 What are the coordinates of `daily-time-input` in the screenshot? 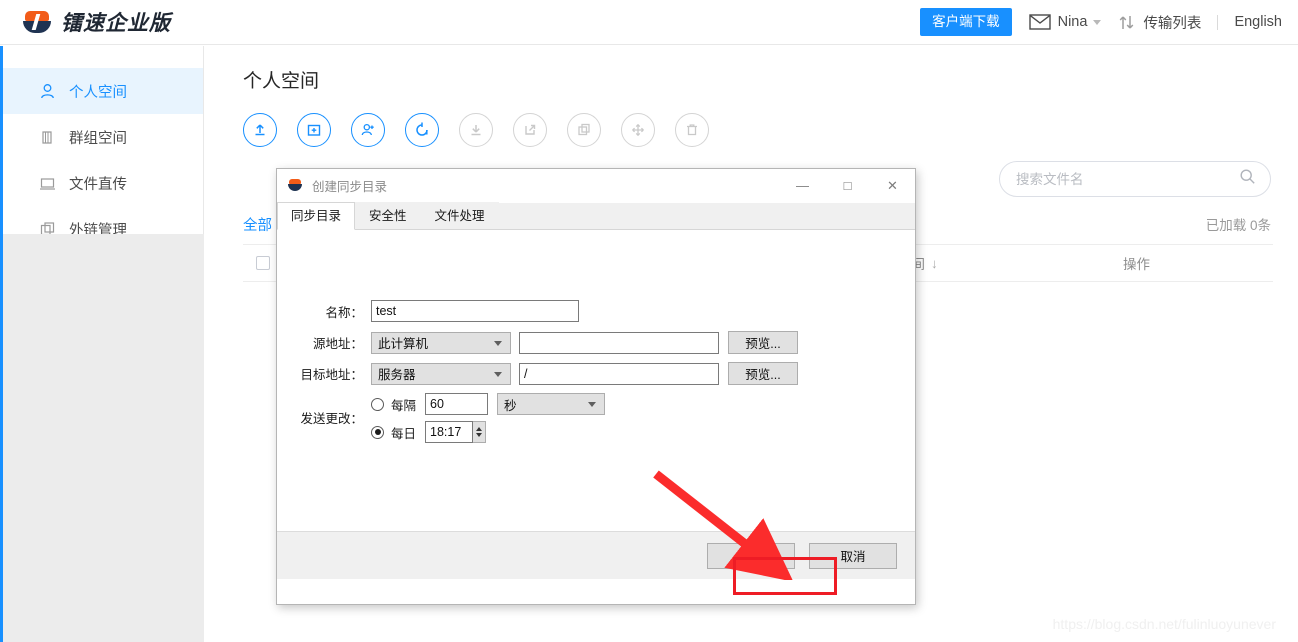 It's located at (449, 432).